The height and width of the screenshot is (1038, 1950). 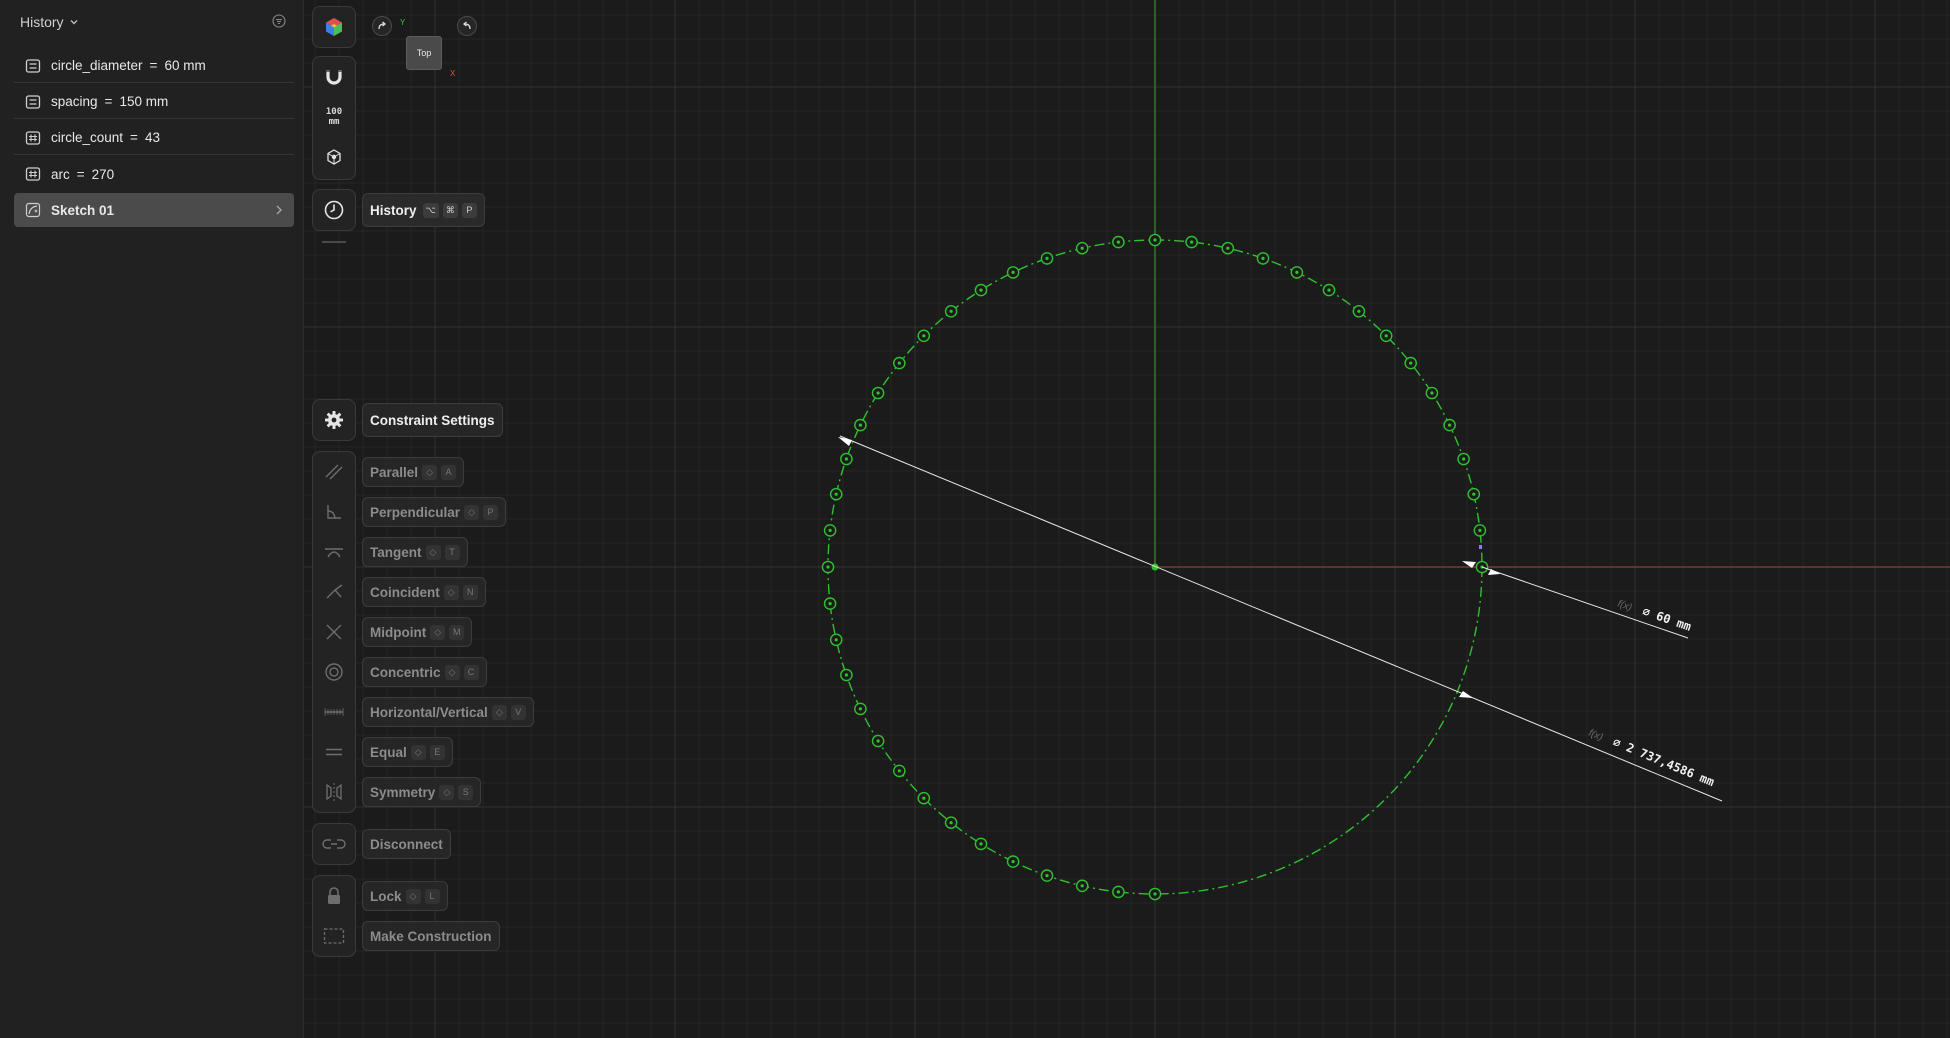 What do you see at coordinates (424, 53) in the screenshot?
I see `view-cube: Top` at bounding box center [424, 53].